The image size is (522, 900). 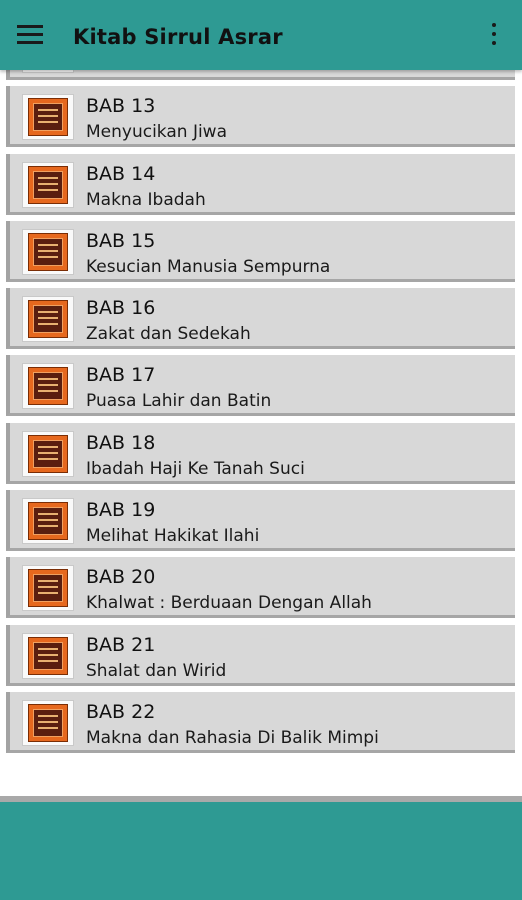 I want to click on chapter-title: Menyucikan Jiwa, so click(x=157, y=132).